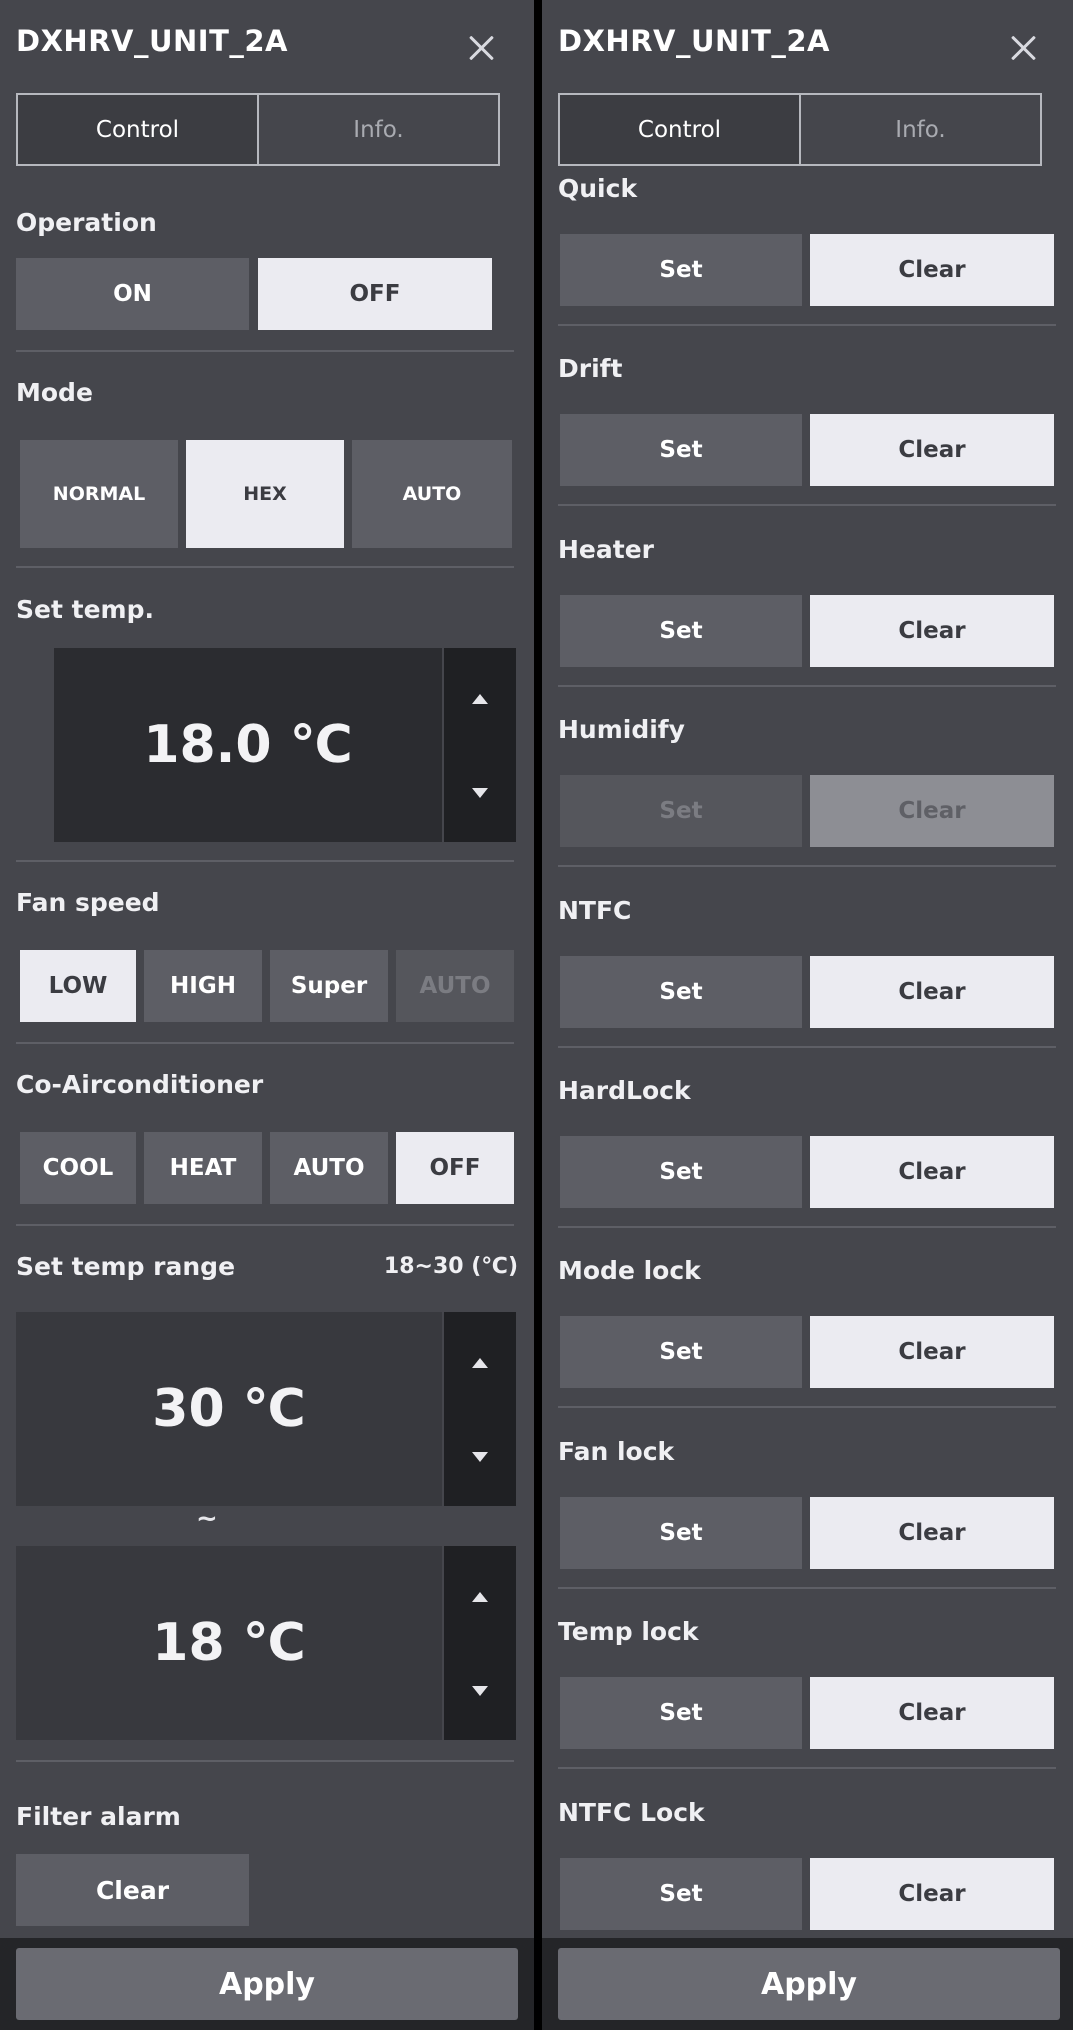 Image resolution: width=1073 pixels, height=2030 pixels. I want to click on row-label-ntfc: NTFC, so click(595, 910).